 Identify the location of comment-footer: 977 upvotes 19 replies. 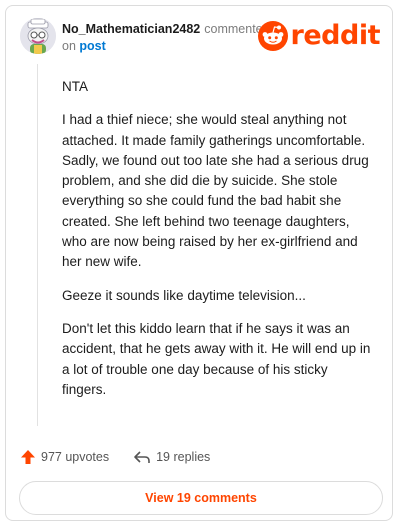
(127, 457).